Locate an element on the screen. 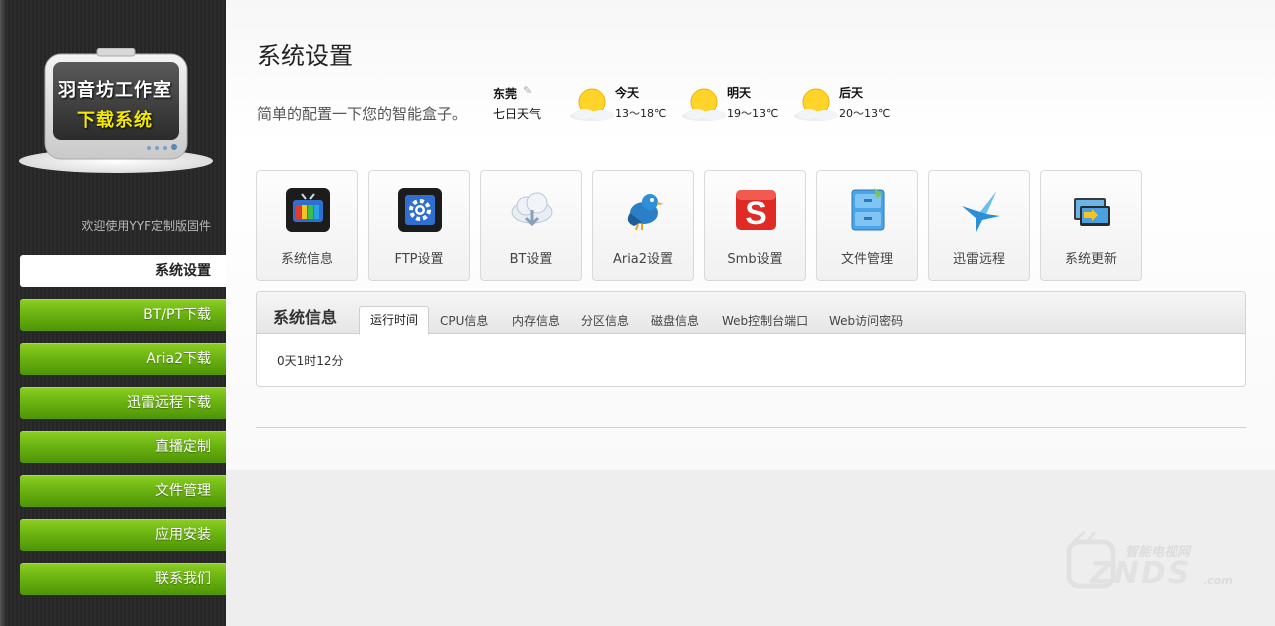  welcome-text: 欢迎使用YYF定制版固件 is located at coordinates (146, 226).